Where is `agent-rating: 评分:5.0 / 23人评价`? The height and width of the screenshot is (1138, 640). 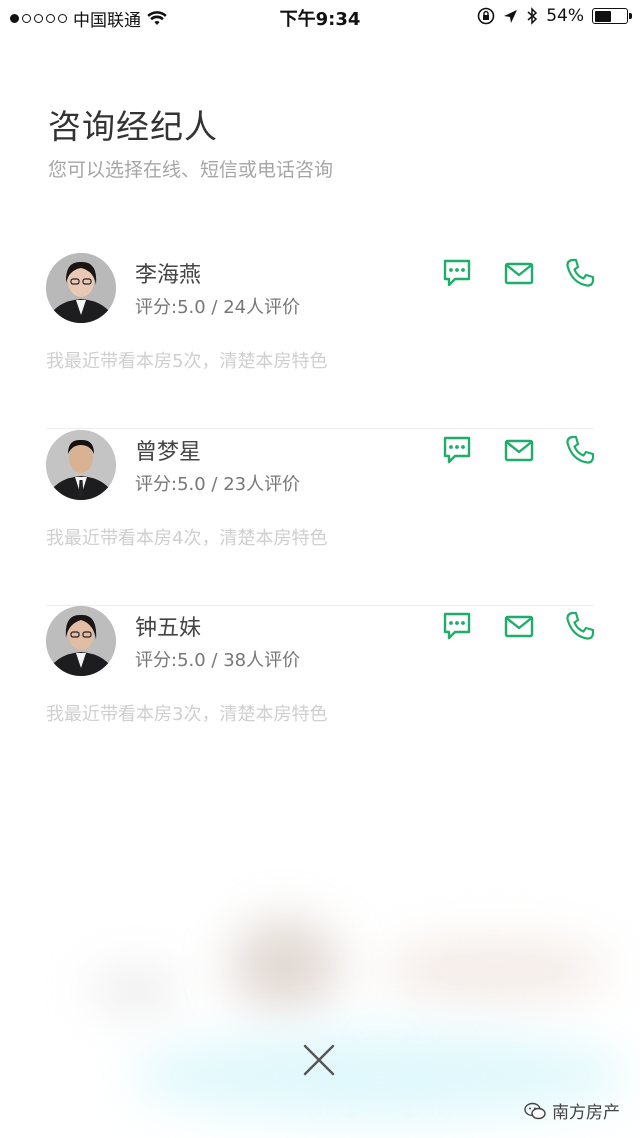 agent-rating: 评分:5.0 / 23人评价 is located at coordinates (218, 484).